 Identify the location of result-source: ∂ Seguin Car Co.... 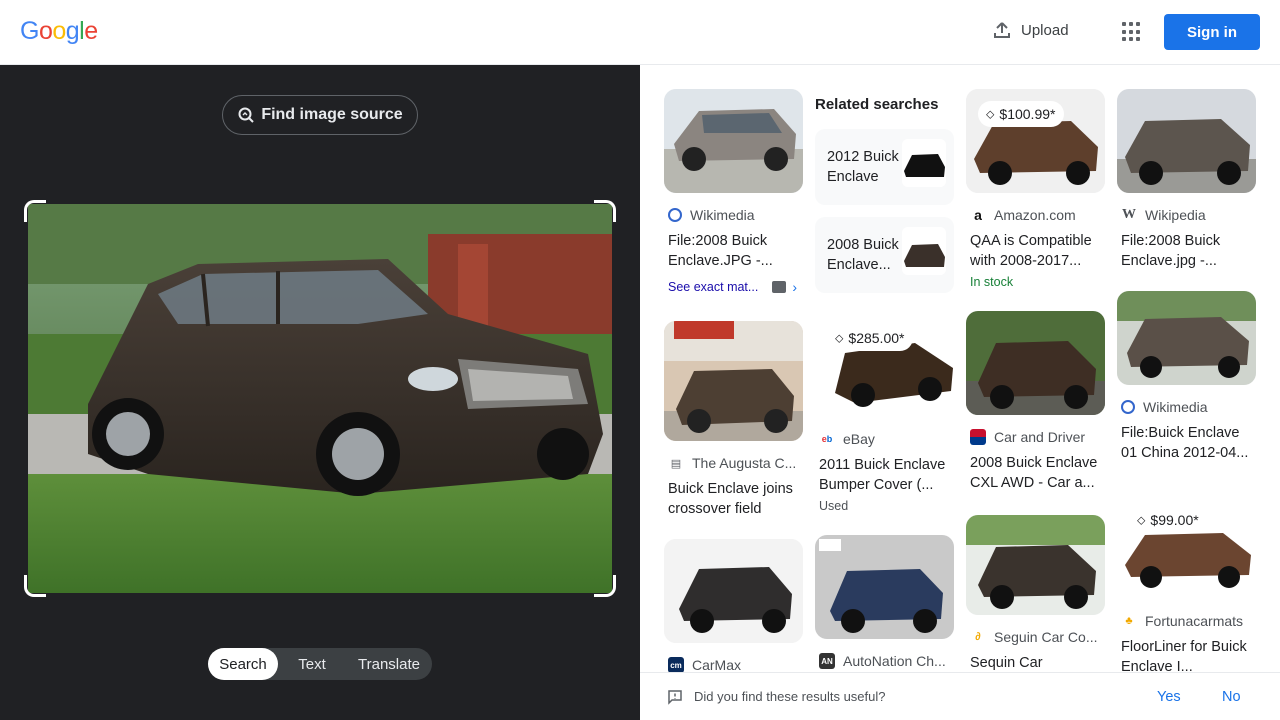
(1035, 637).